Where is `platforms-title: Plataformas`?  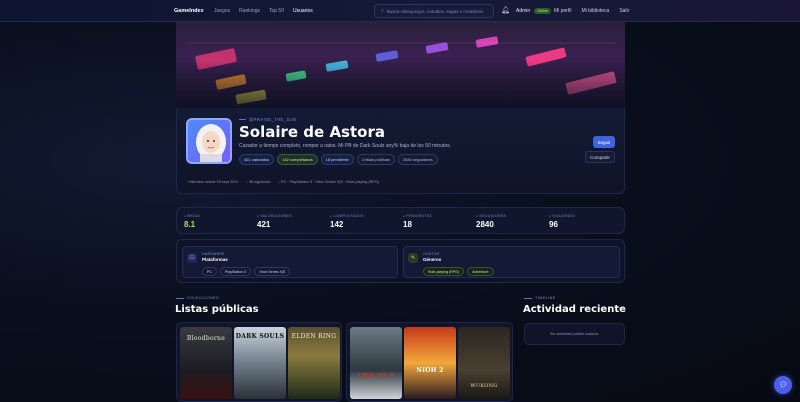
platforms-title: Plataformas is located at coordinates (215, 259).